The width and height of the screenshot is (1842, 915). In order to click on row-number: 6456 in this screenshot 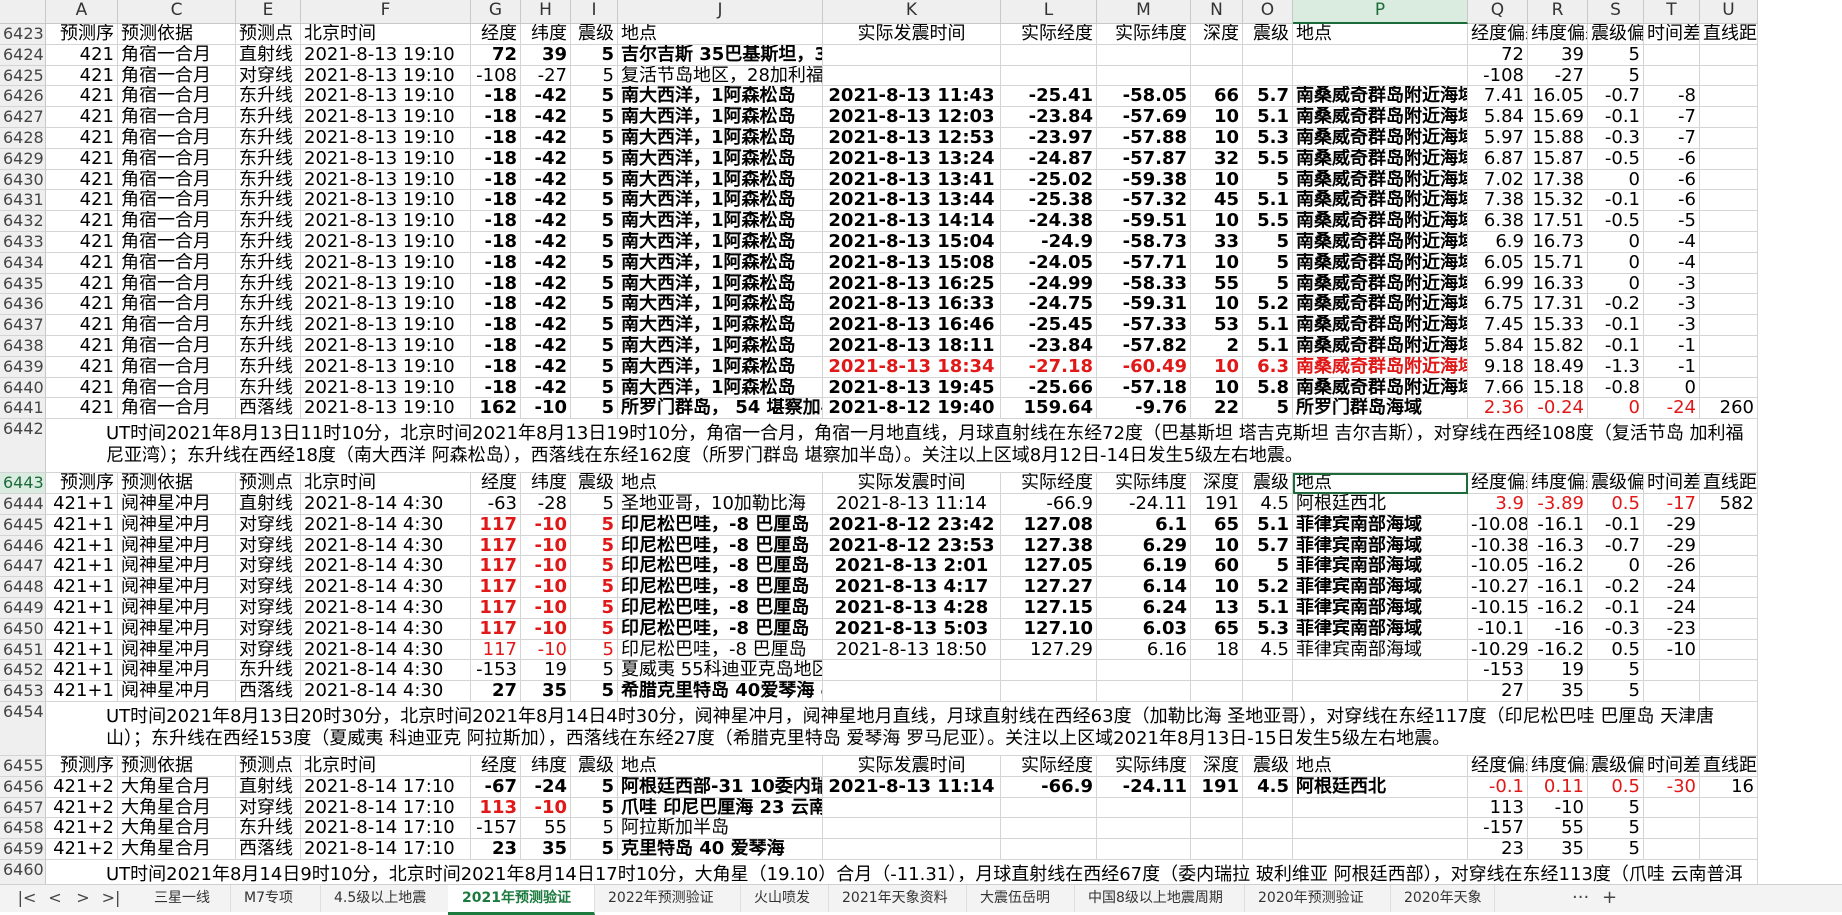, I will do `click(23, 787)`.